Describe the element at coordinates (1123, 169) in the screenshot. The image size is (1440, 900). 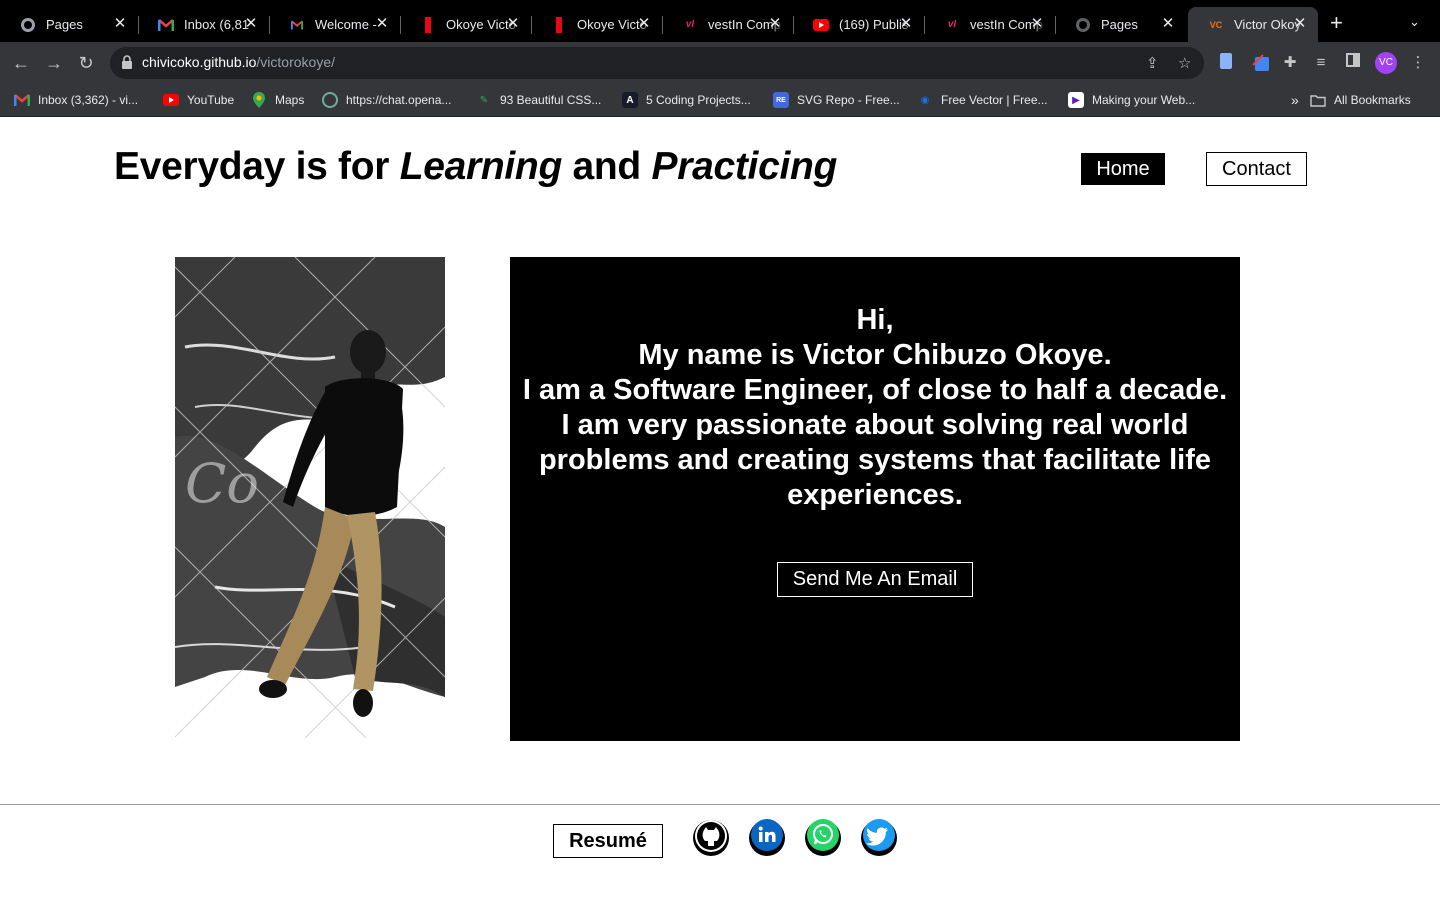
I see `nav-home-button: Home` at that location.